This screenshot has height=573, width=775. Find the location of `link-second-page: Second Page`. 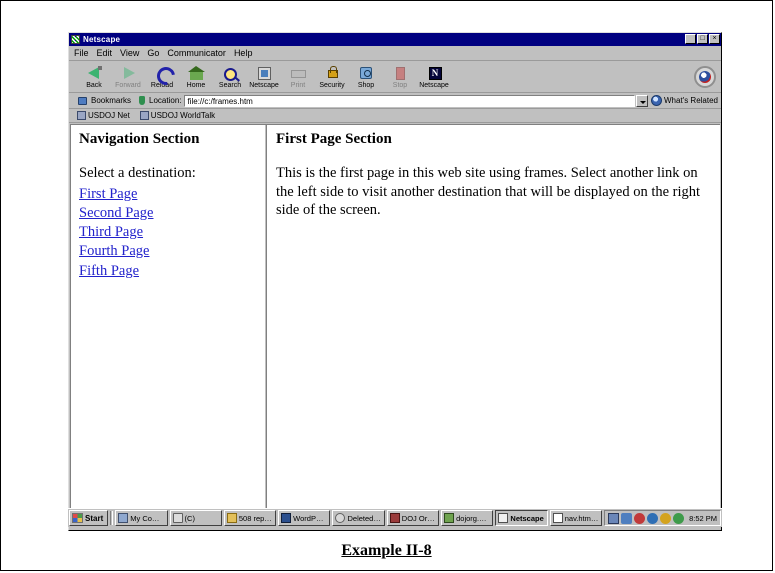

link-second-page: Second Page is located at coordinates (116, 213).